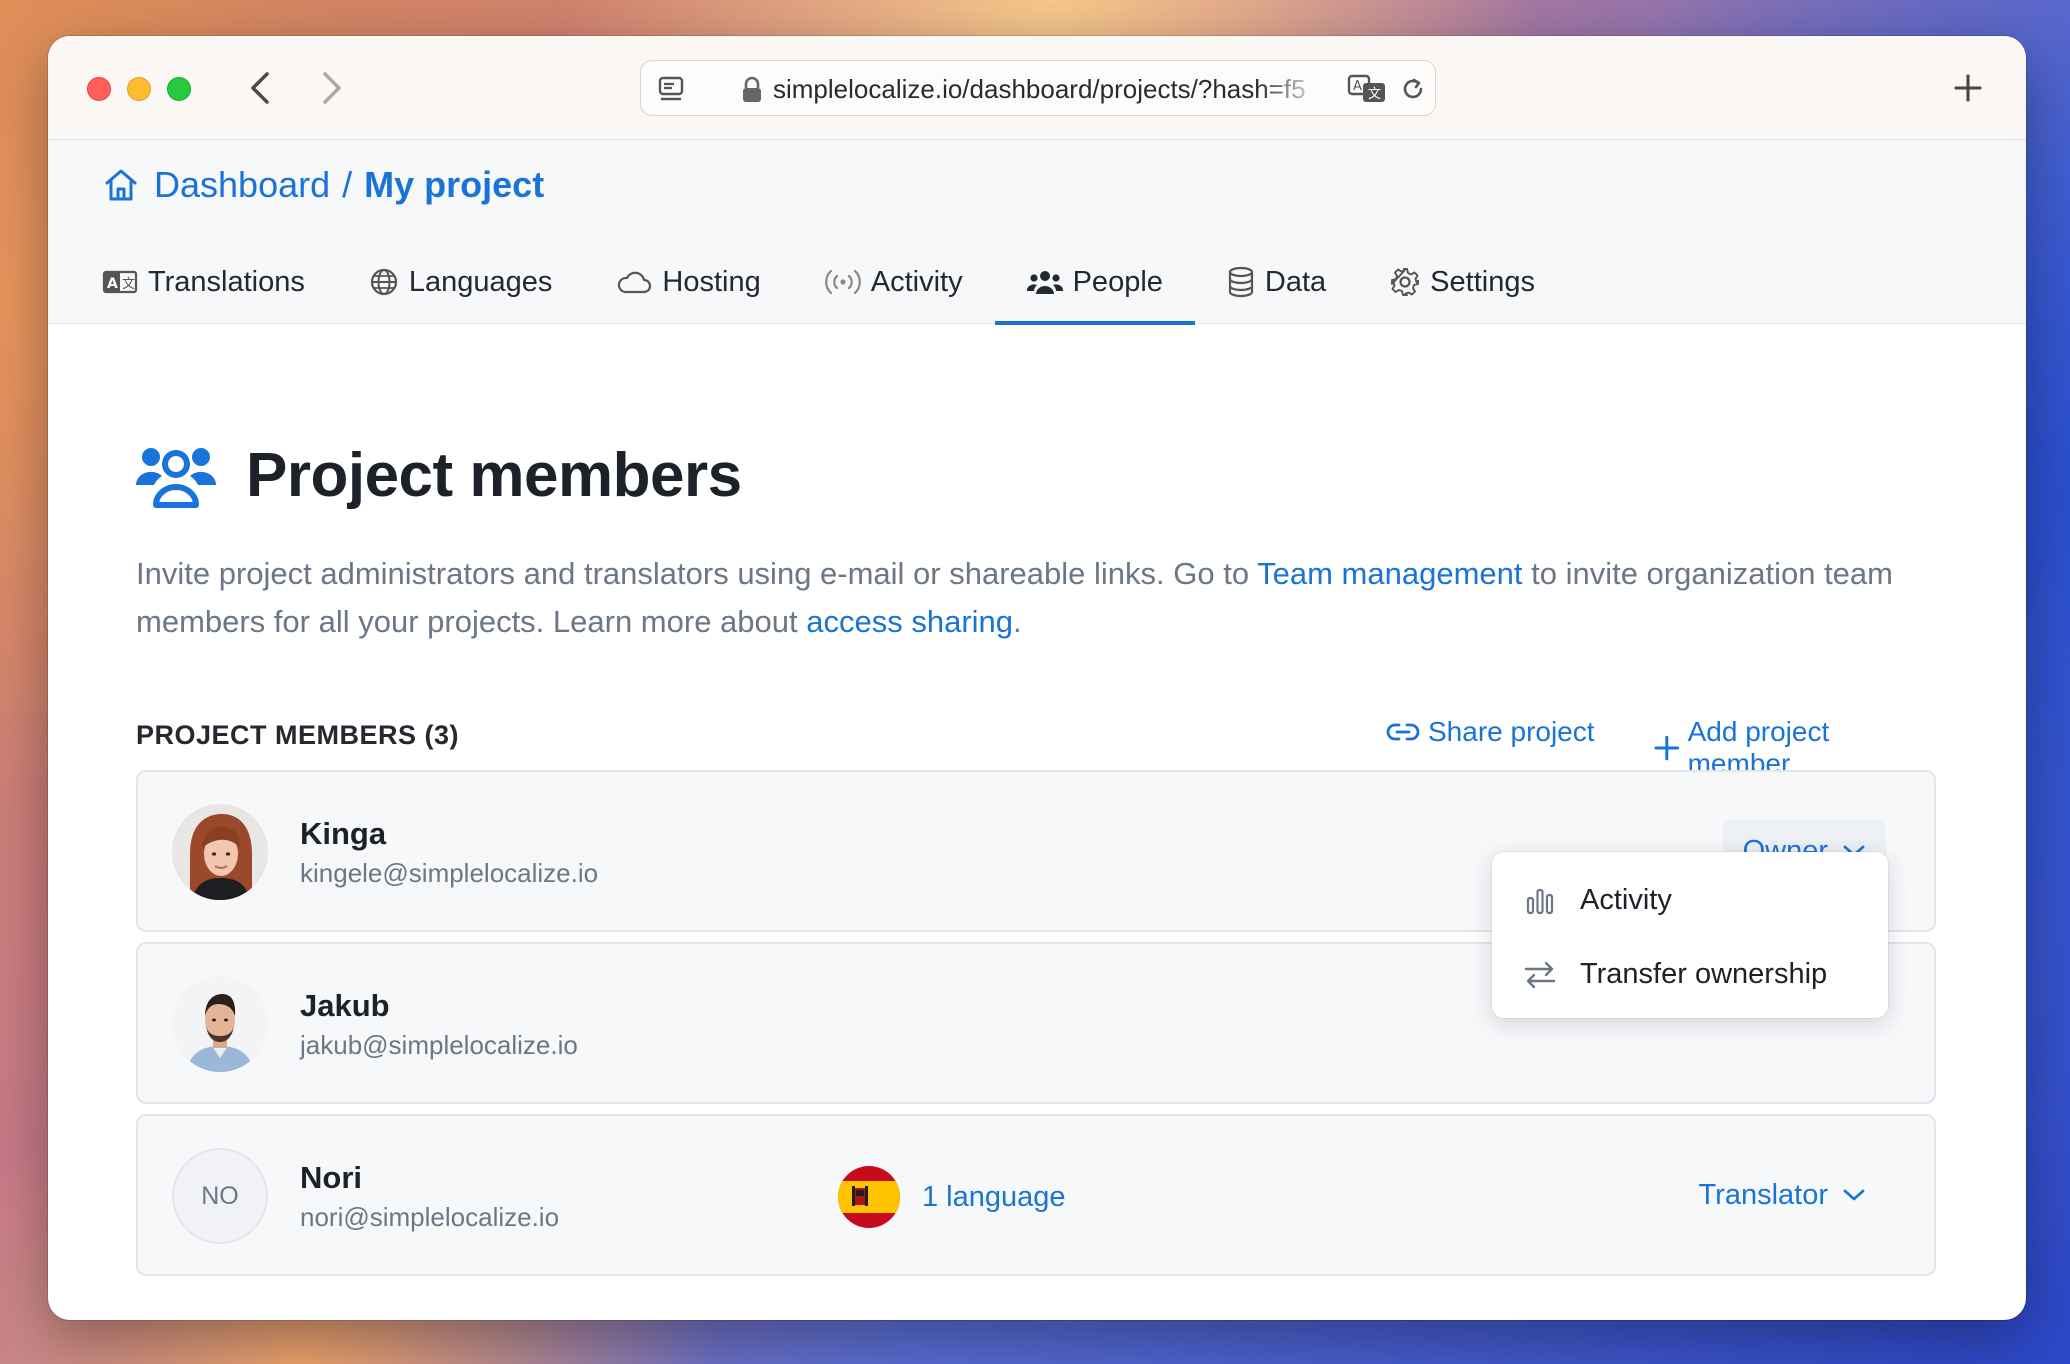 Image resolution: width=2070 pixels, height=1364 pixels. I want to click on languages-label: 1 language, so click(994, 1196).